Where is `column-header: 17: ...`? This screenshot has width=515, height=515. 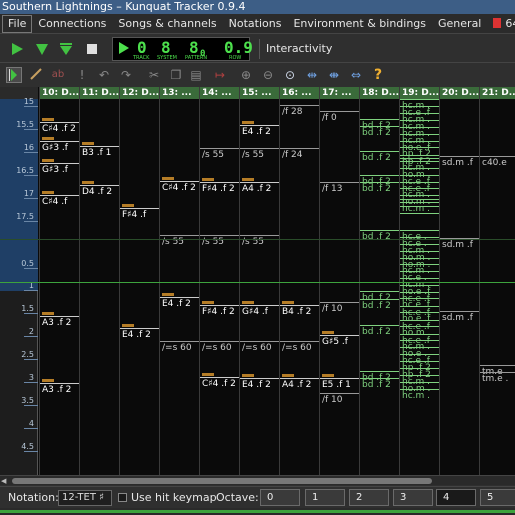
column-header: 17: ... is located at coordinates (339, 93).